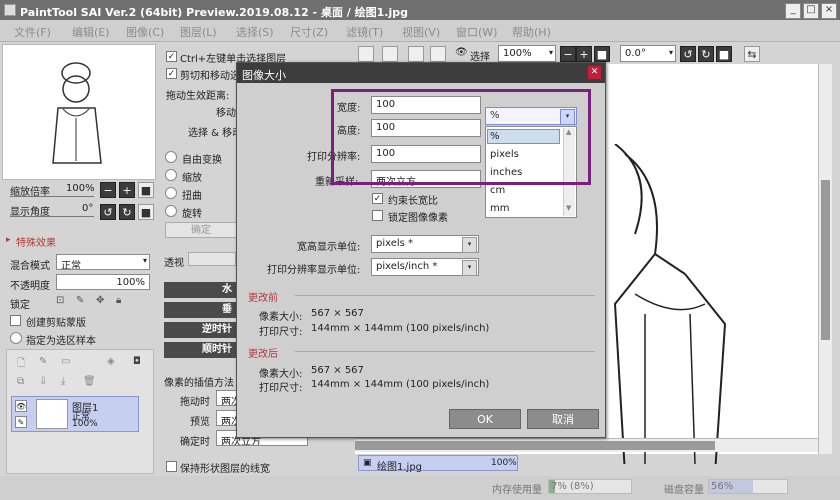 The width and height of the screenshot is (840, 500). What do you see at coordinates (377, 215) in the screenshot?
I see `lock-pixels-checkbox` at bounding box center [377, 215].